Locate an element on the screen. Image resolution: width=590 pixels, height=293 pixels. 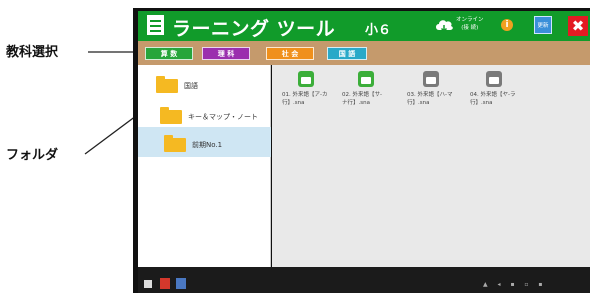
folder-row-key-map-note: キー＆マップ・ノート is located at coordinates (204, 114).